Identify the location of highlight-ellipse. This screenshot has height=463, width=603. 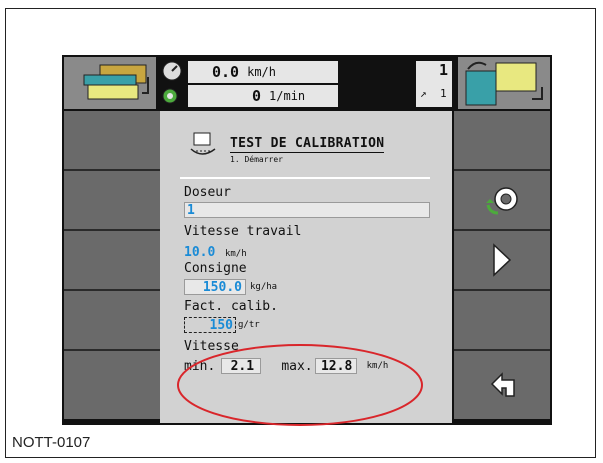
(300, 385).